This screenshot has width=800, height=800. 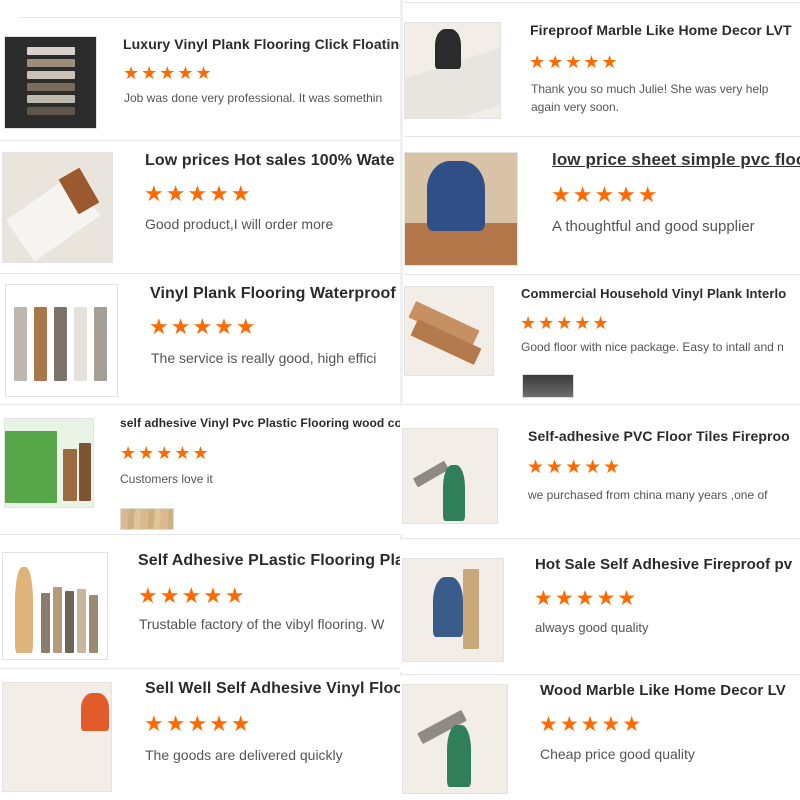 What do you see at coordinates (269, 561) in the screenshot?
I see `product-title: Self Adhesive PLastic Flooring Plai` at bounding box center [269, 561].